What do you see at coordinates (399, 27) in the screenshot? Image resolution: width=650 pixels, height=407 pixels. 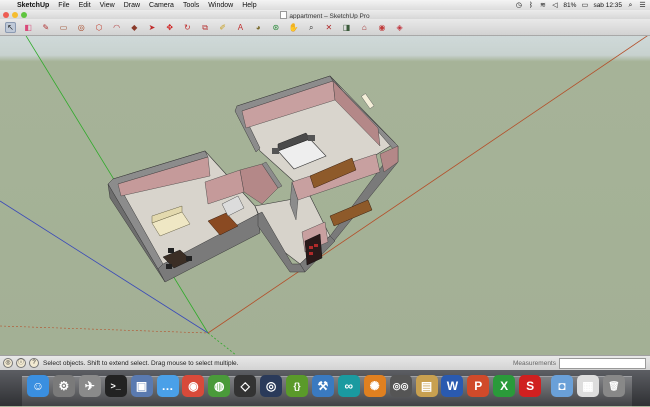 I see `extension-warehouse-icon: ◈` at bounding box center [399, 27].